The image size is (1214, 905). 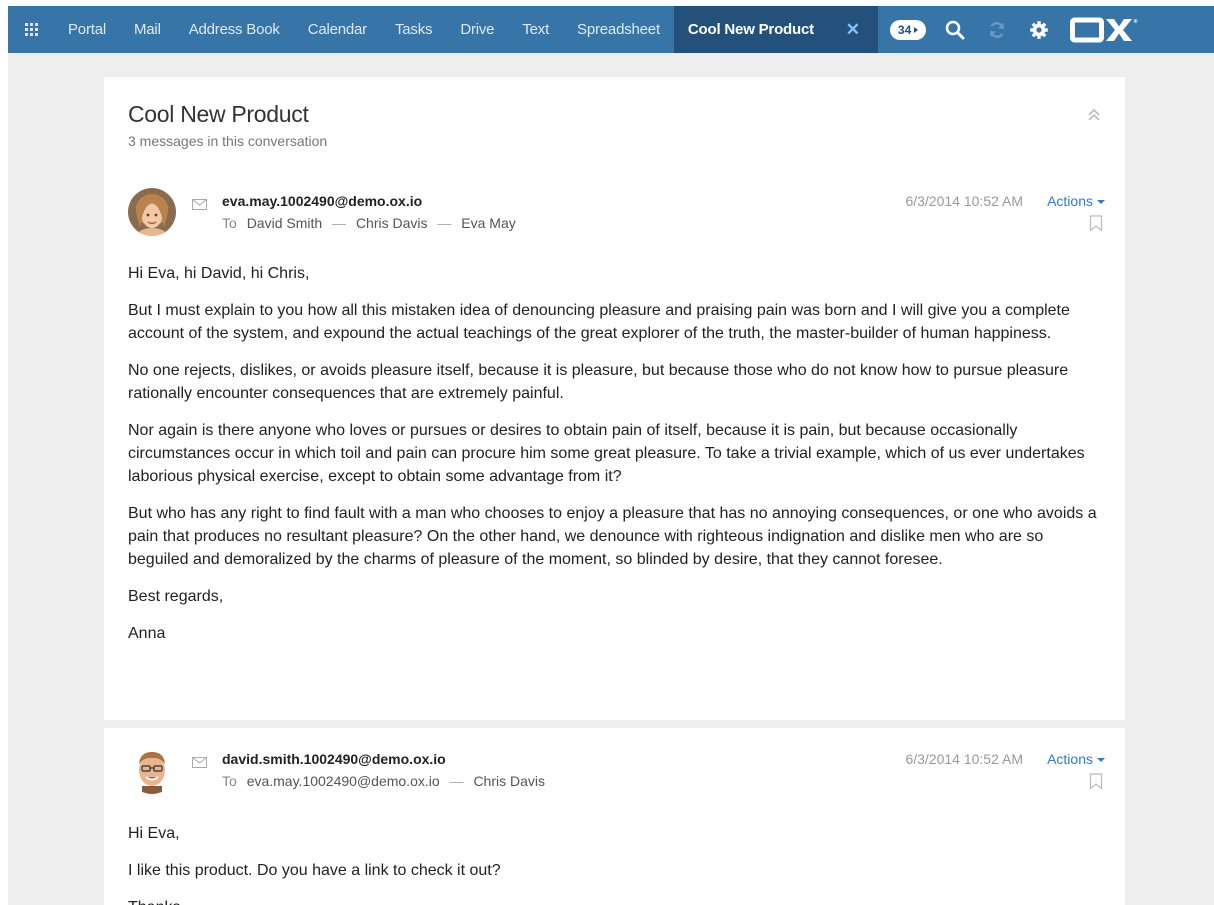 What do you see at coordinates (234, 29) in the screenshot?
I see `nav-address-book: Address Book` at bounding box center [234, 29].